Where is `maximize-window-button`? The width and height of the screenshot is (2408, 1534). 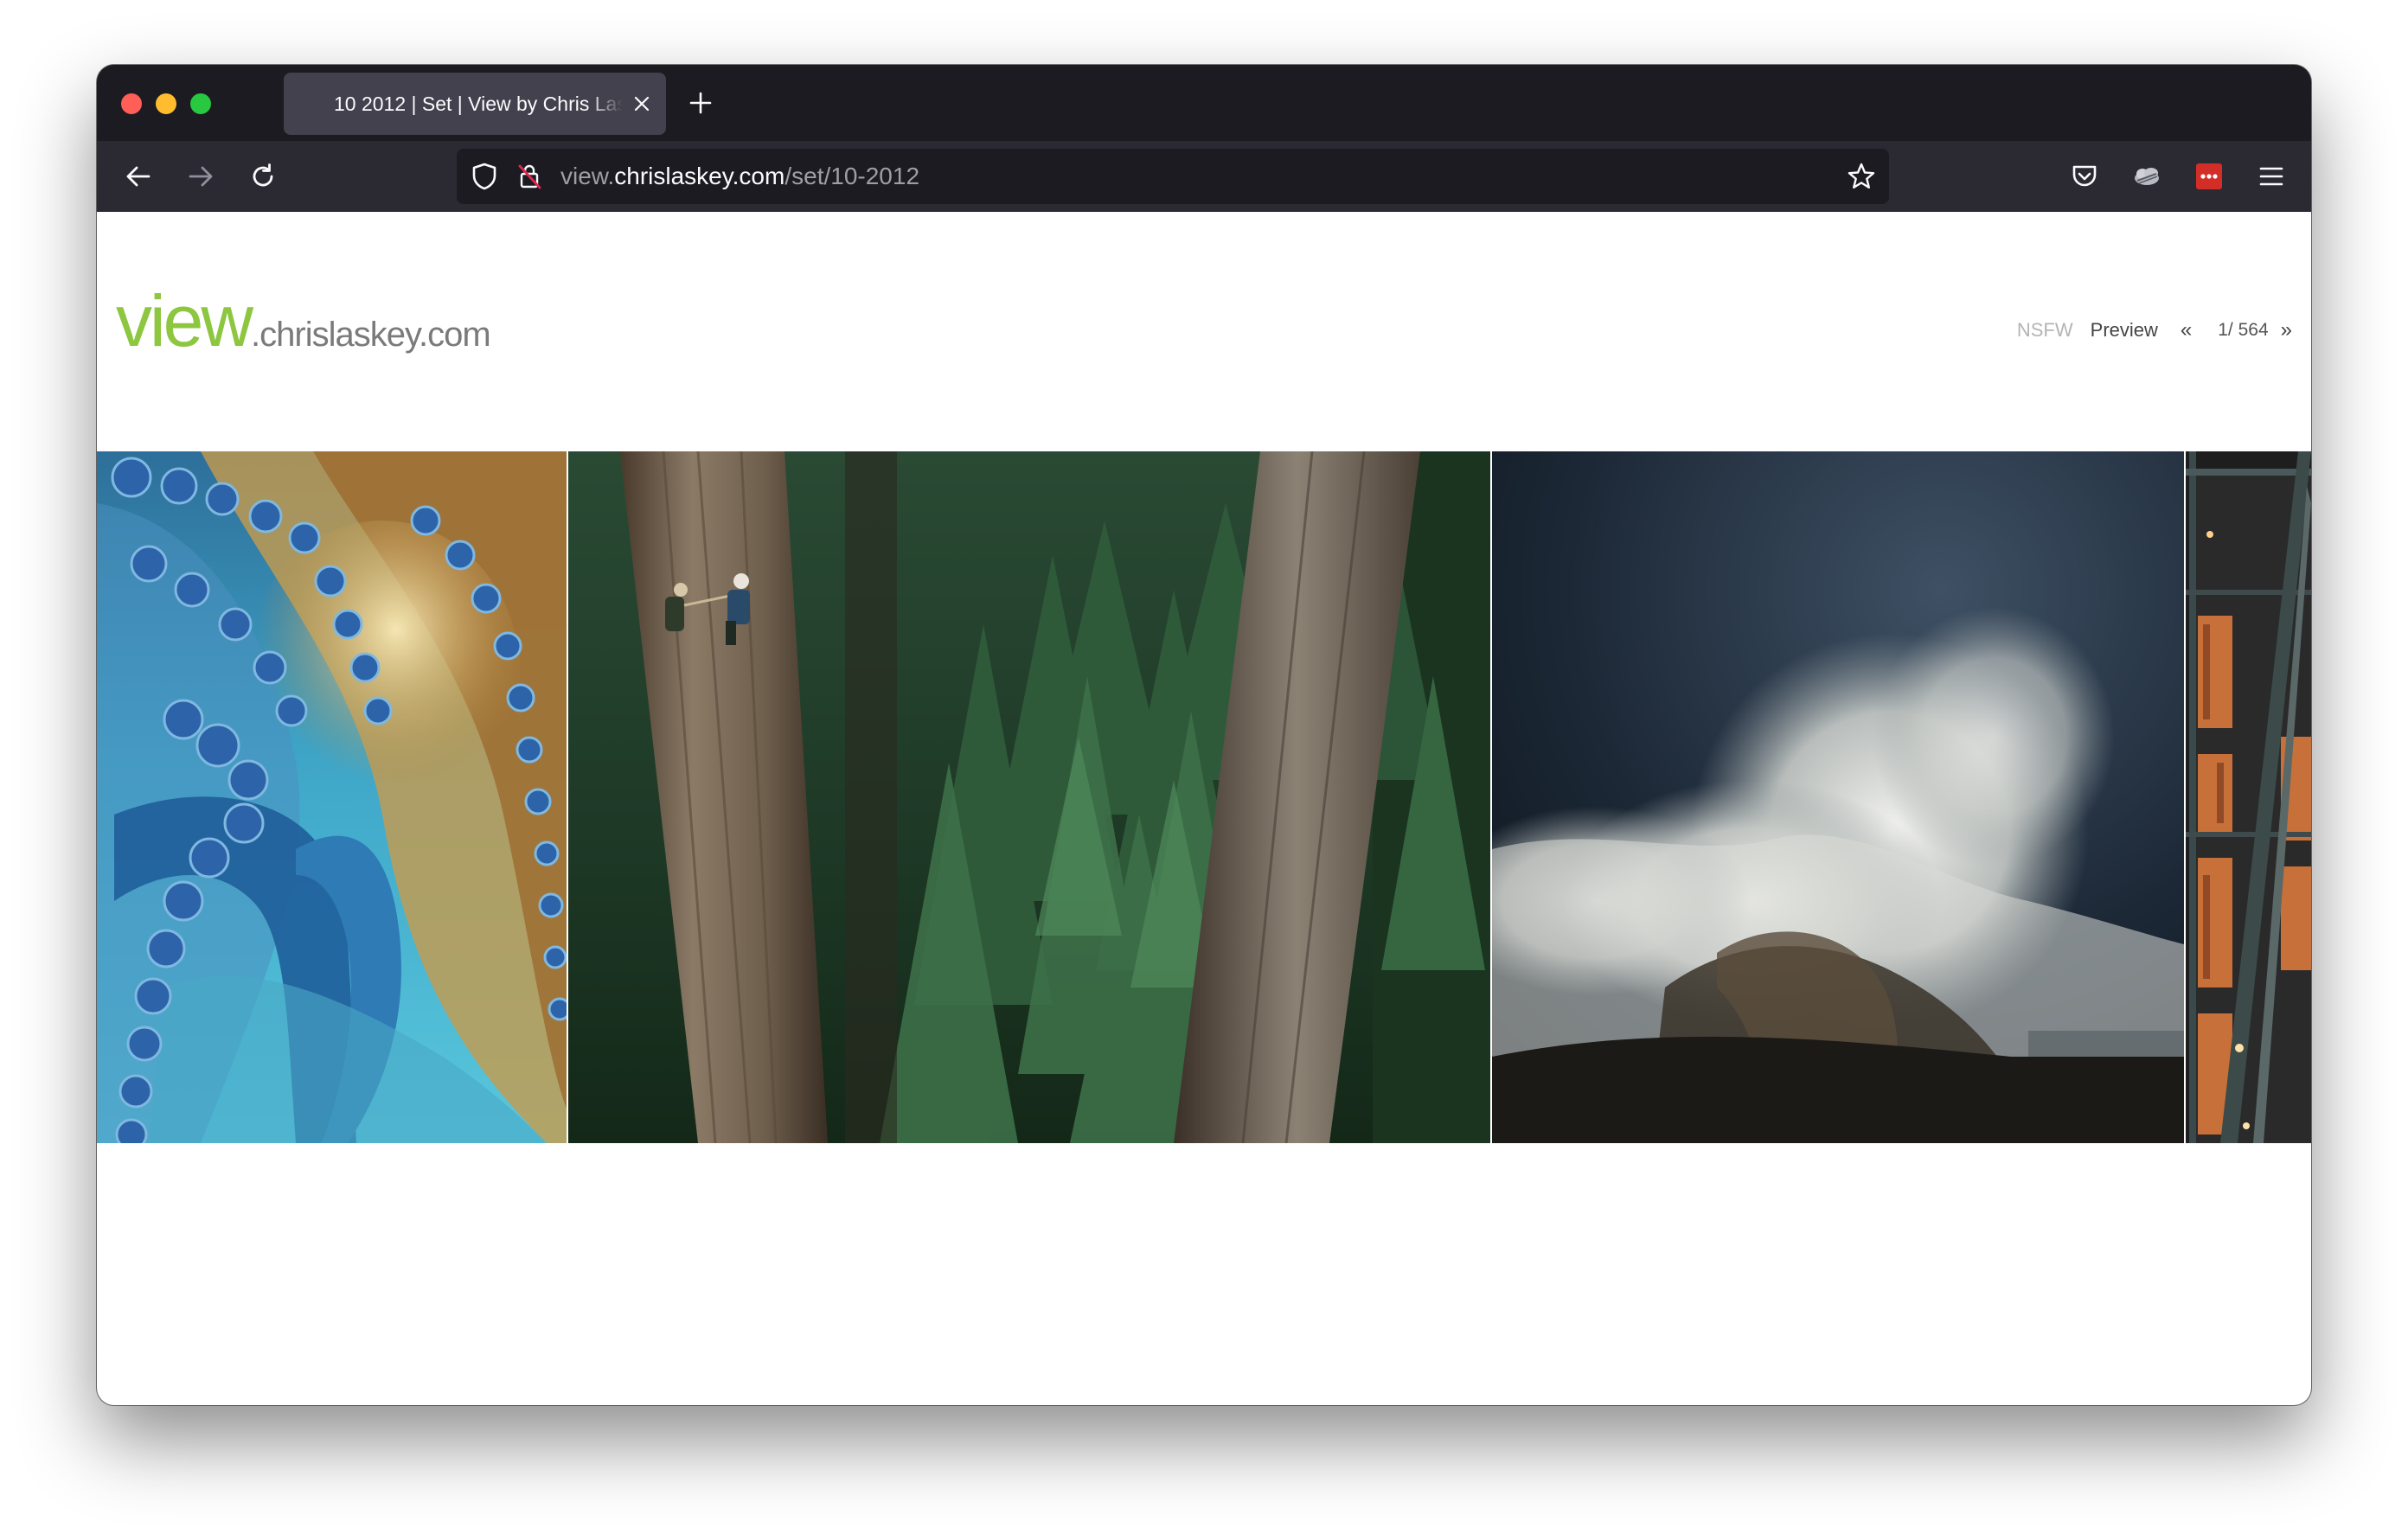 maximize-window-button is located at coordinates (200, 103).